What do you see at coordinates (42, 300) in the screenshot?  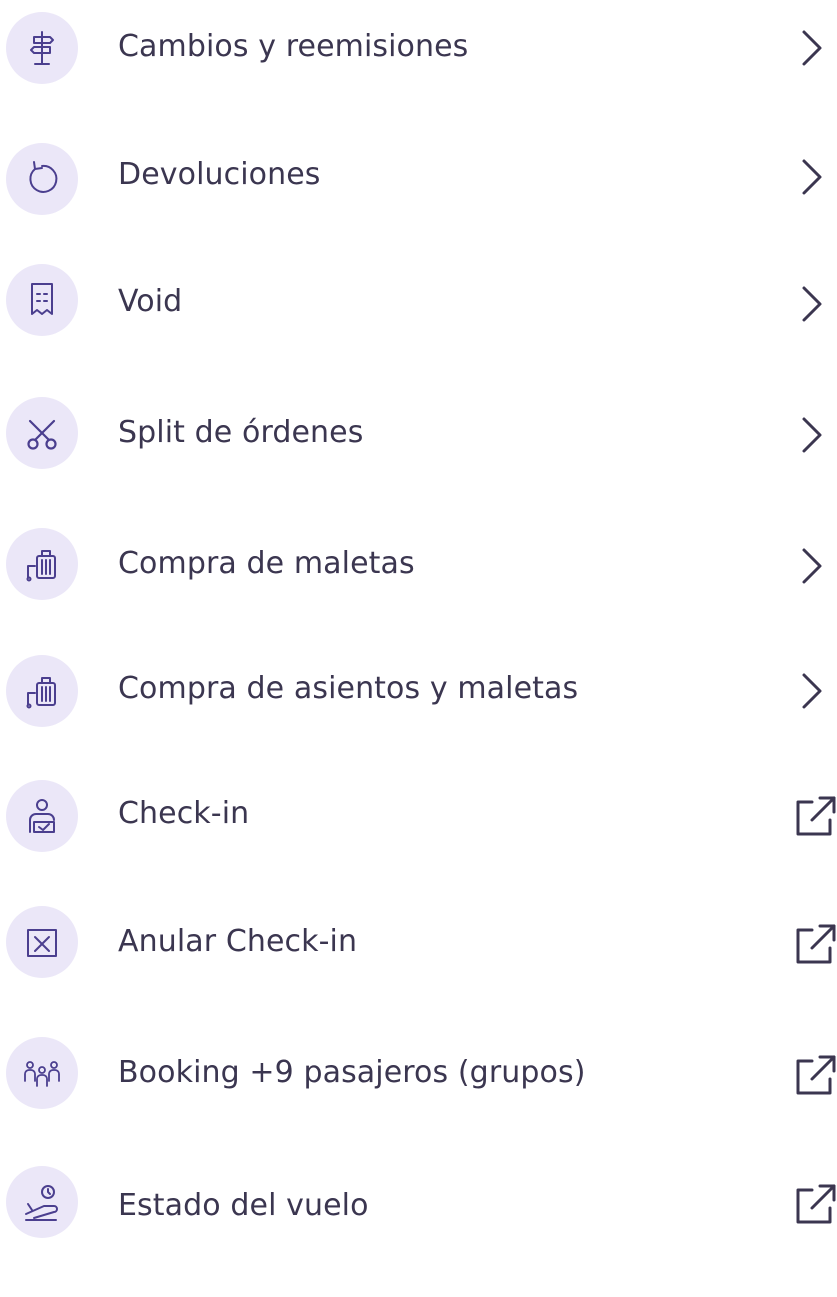 I see `void-ticket-icon` at bounding box center [42, 300].